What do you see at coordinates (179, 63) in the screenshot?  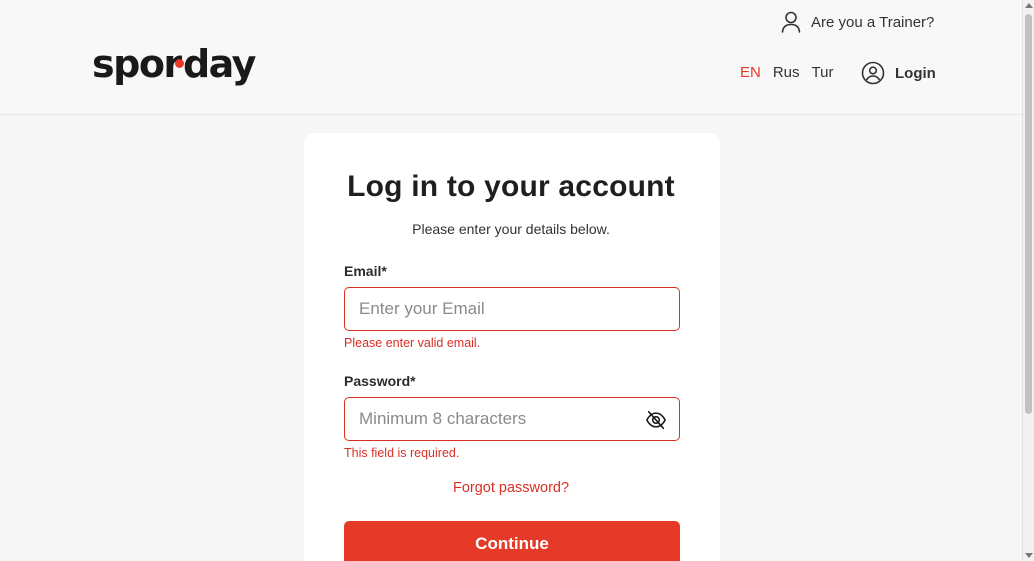 I see `logo-dot` at bounding box center [179, 63].